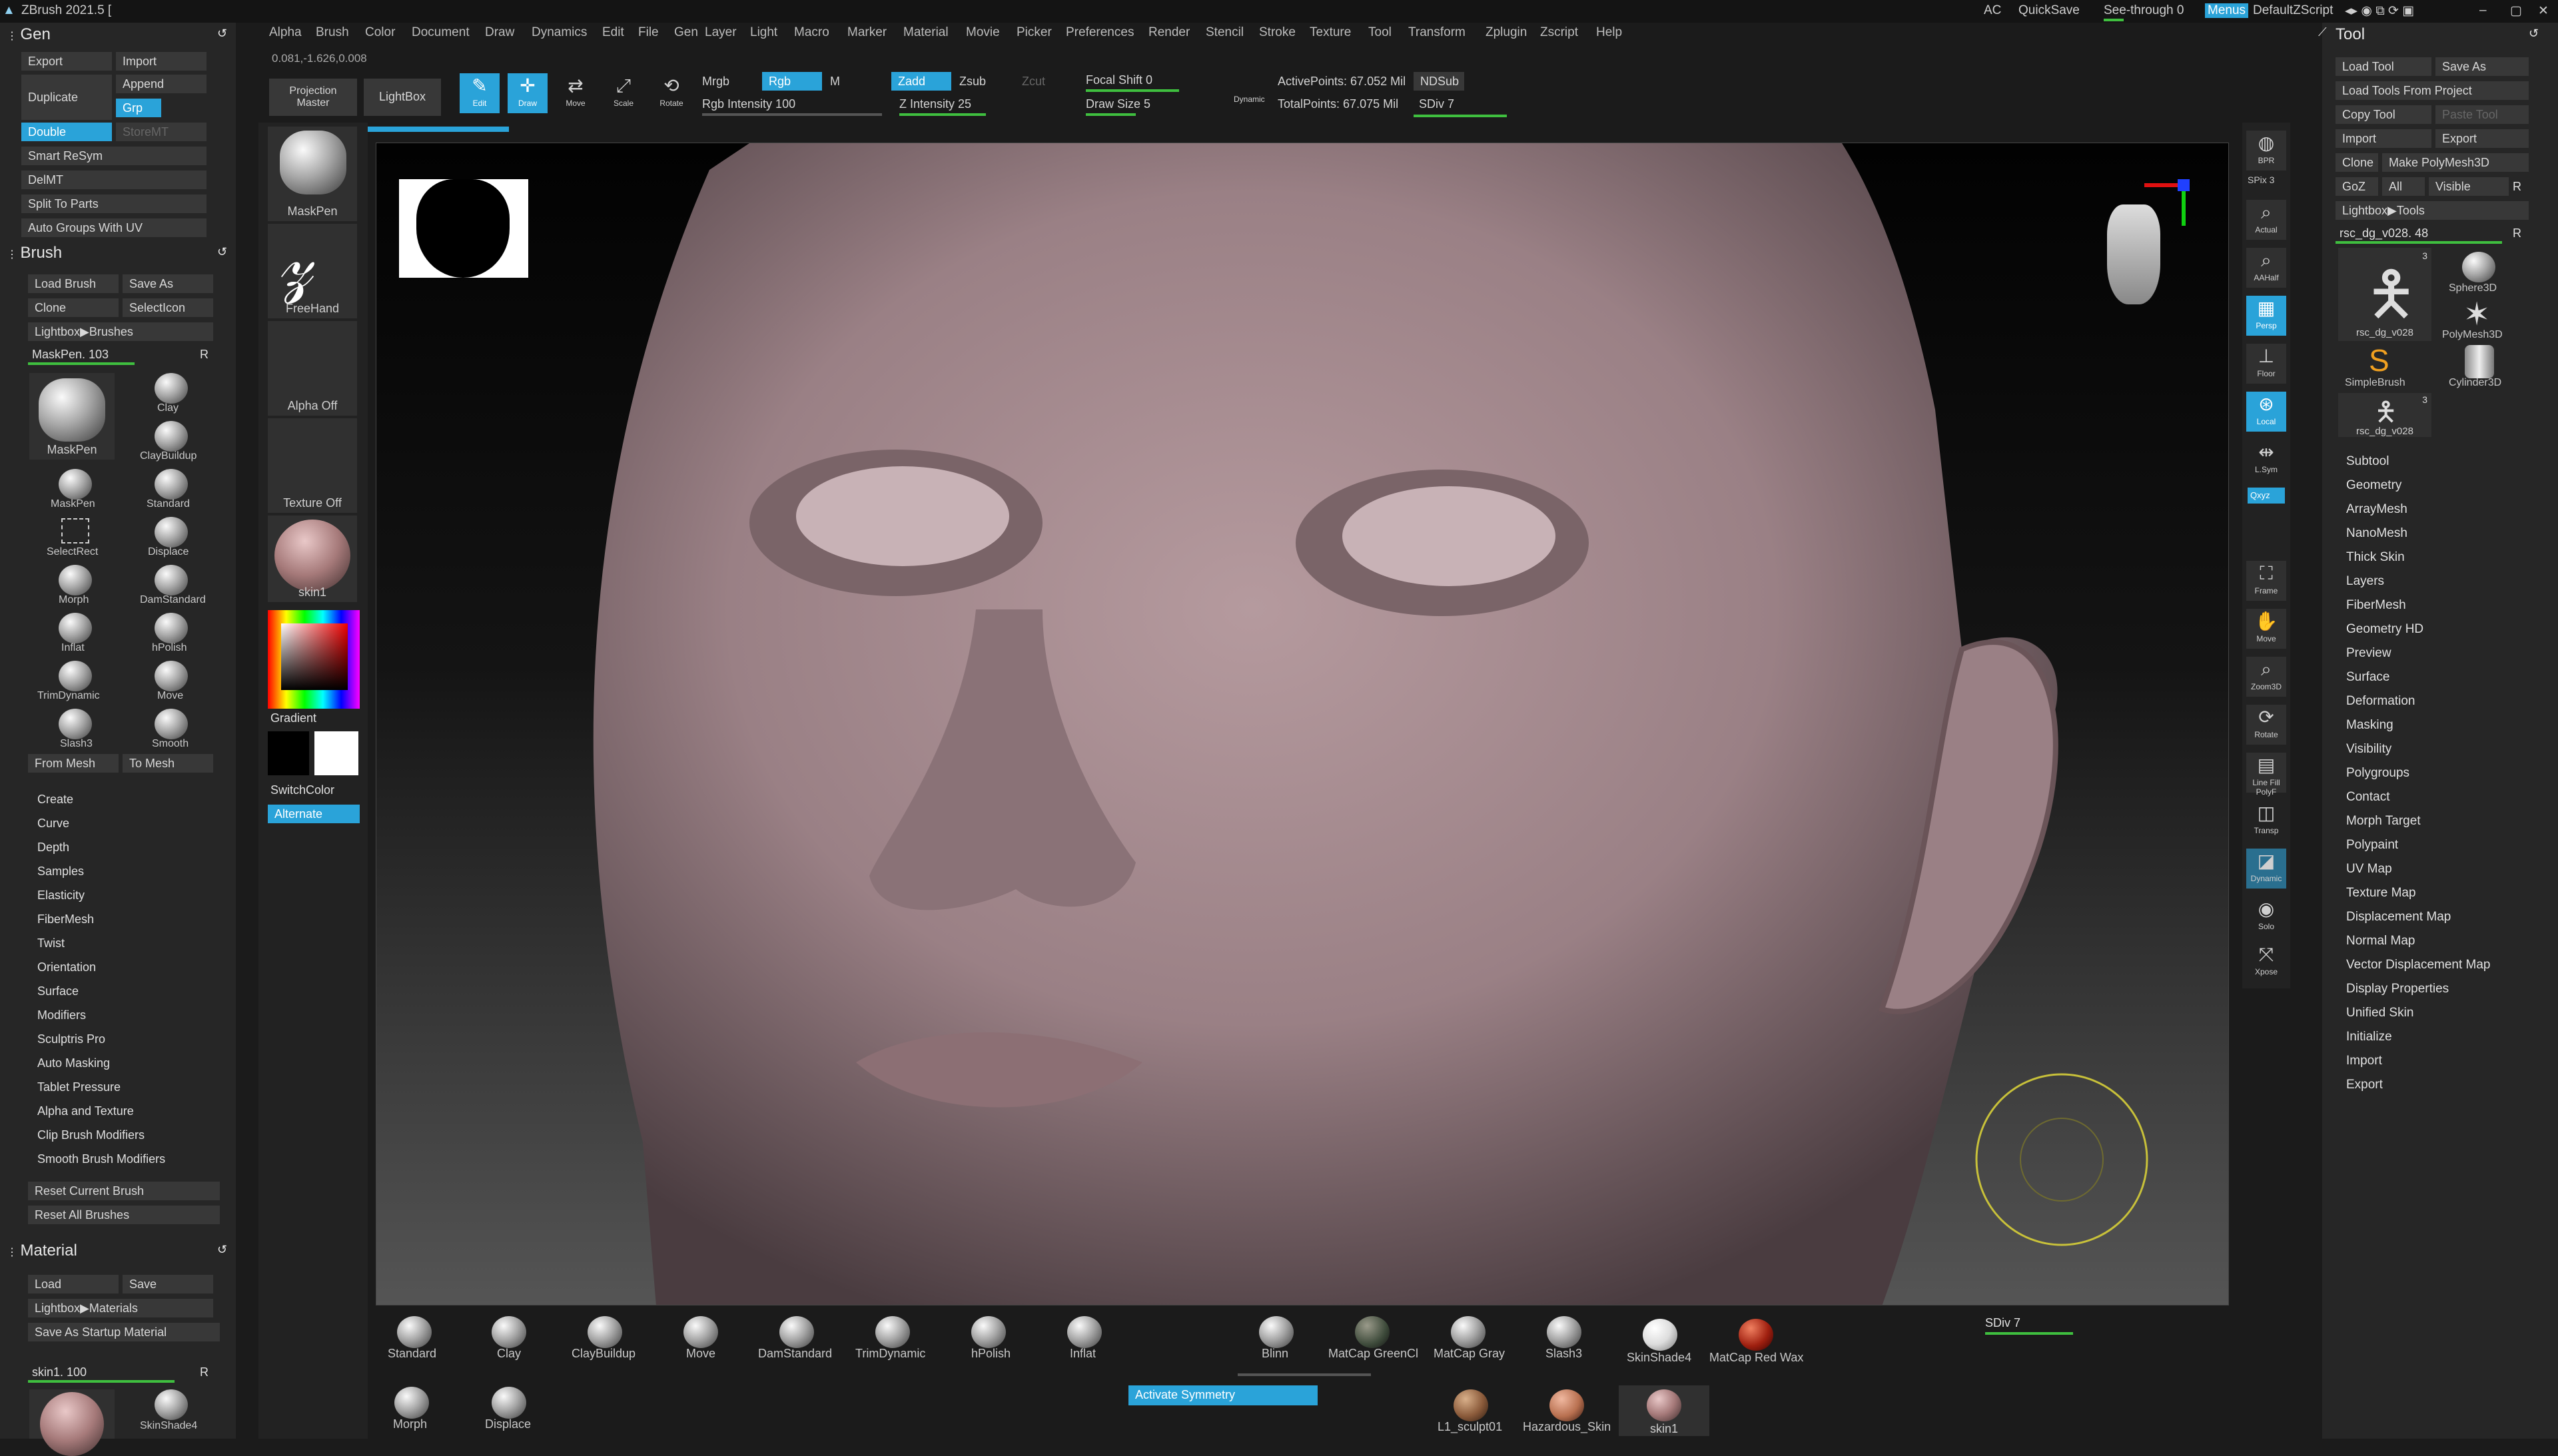 This screenshot has height=1456, width=2558. What do you see at coordinates (66, 61) in the screenshot?
I see `gen-export-button: Export` at bounding box center [66, 61].